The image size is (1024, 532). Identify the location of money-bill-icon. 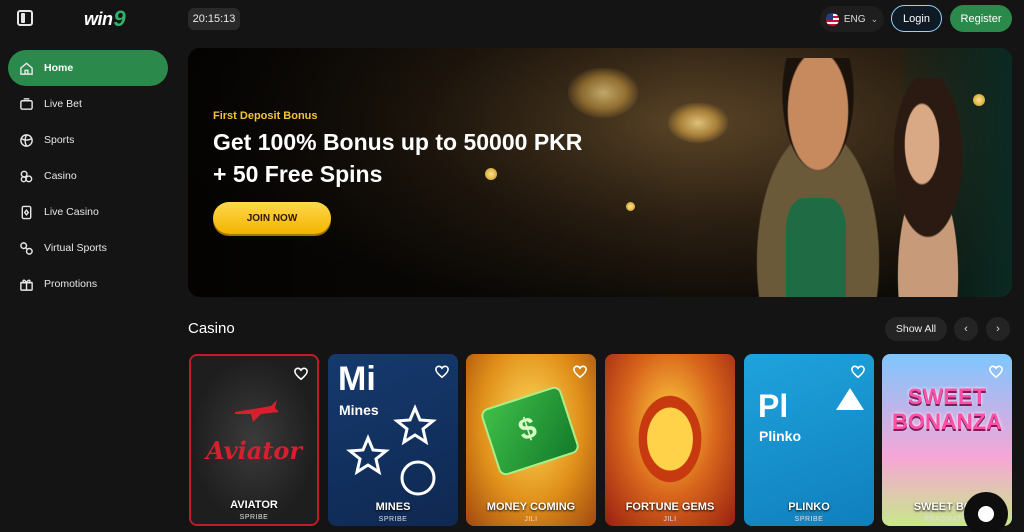
(530, 431).